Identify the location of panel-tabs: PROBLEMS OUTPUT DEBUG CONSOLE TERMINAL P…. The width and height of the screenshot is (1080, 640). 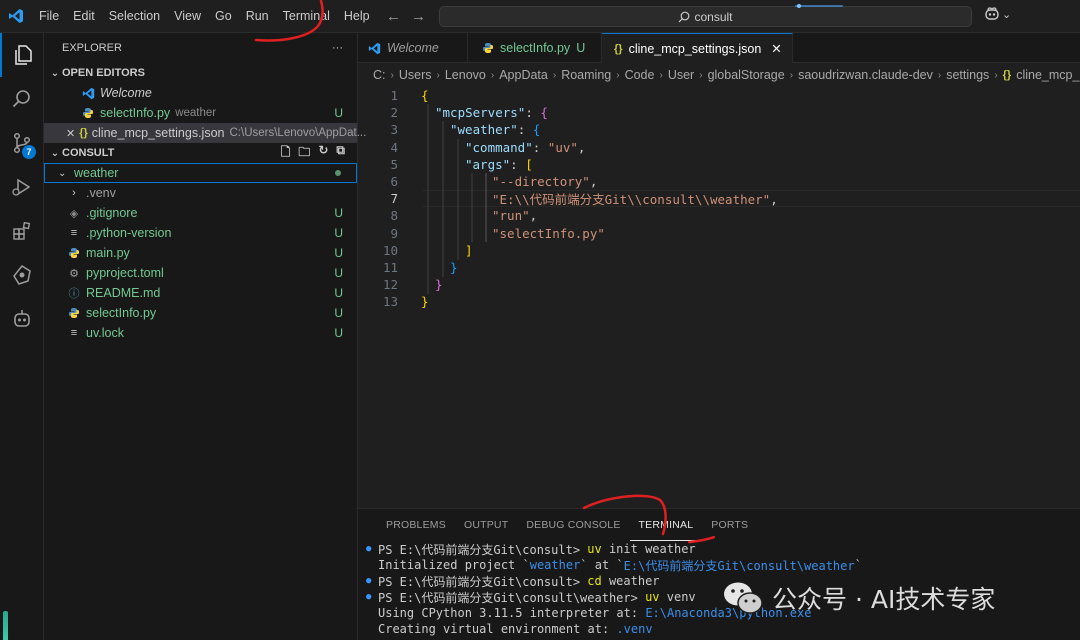
(719, 525).